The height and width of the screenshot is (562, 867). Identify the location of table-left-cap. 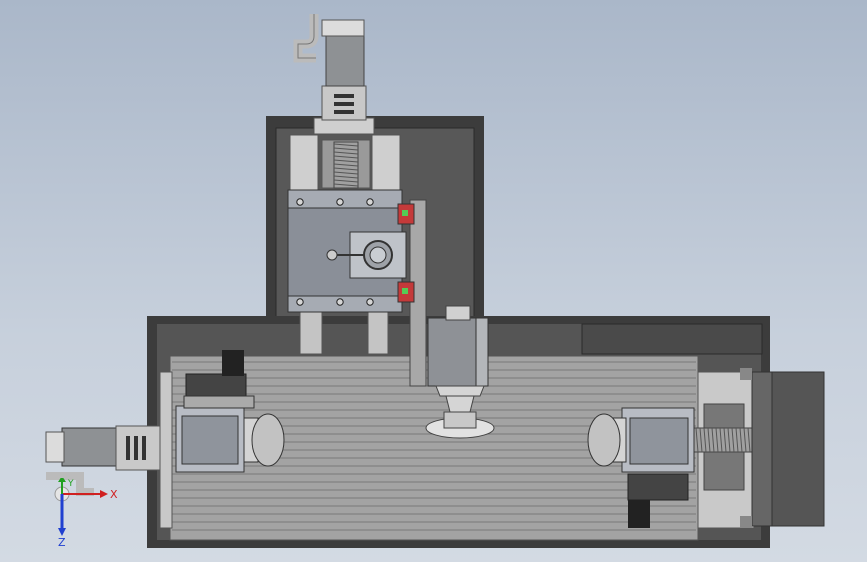
(166, 450).